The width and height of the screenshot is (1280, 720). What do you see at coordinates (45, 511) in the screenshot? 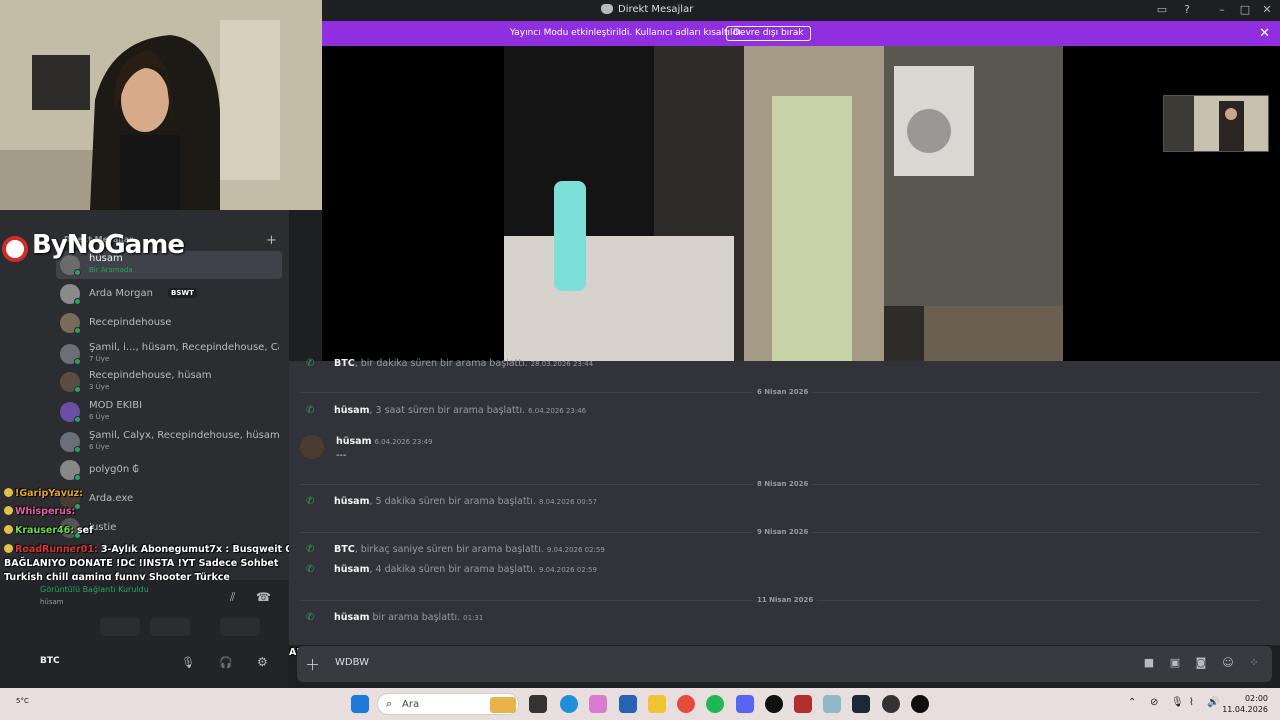
I see `chat-username: Whisperus:` at bounding box center [45, 511].